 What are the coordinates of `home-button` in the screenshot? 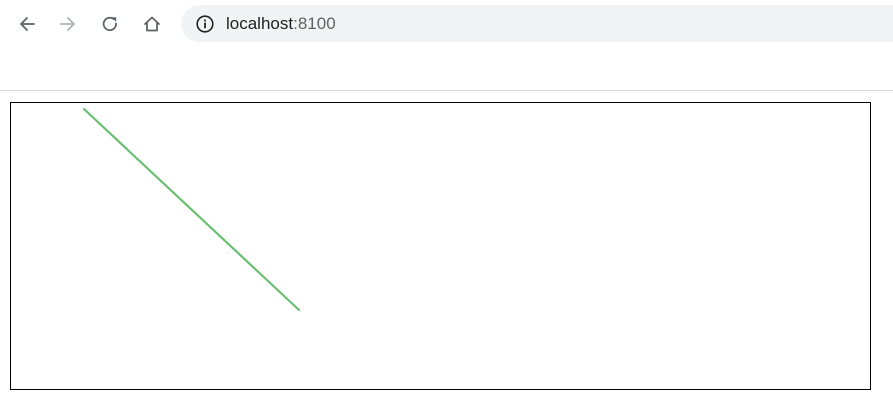 It's located at (152, 24).